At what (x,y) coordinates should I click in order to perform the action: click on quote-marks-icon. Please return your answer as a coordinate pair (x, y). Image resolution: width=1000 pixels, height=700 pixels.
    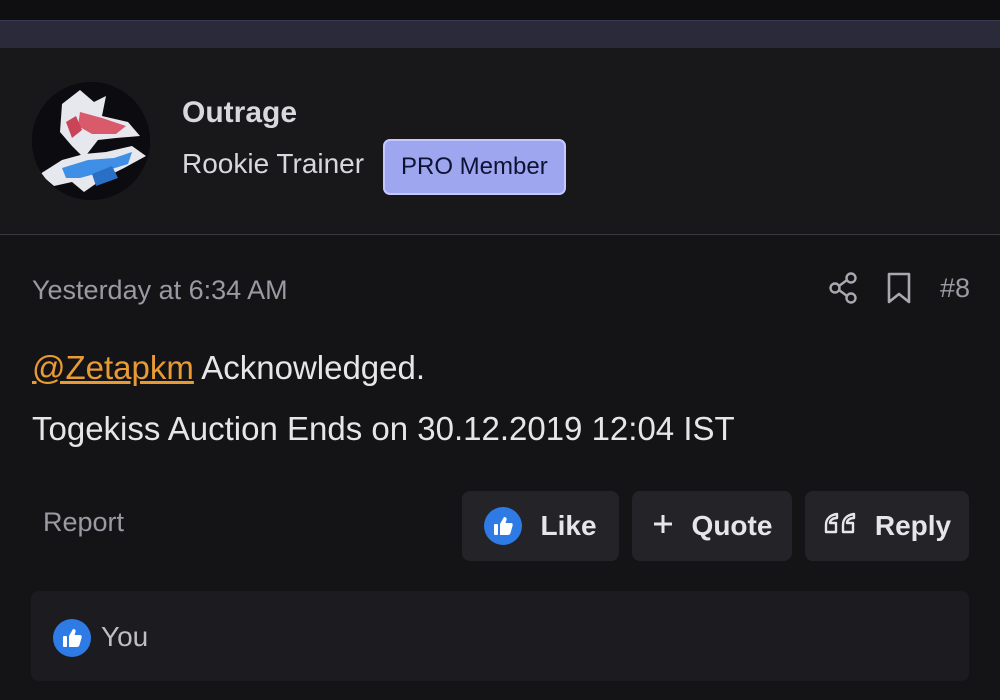
    Looking at the image, I should click on (840, 526).